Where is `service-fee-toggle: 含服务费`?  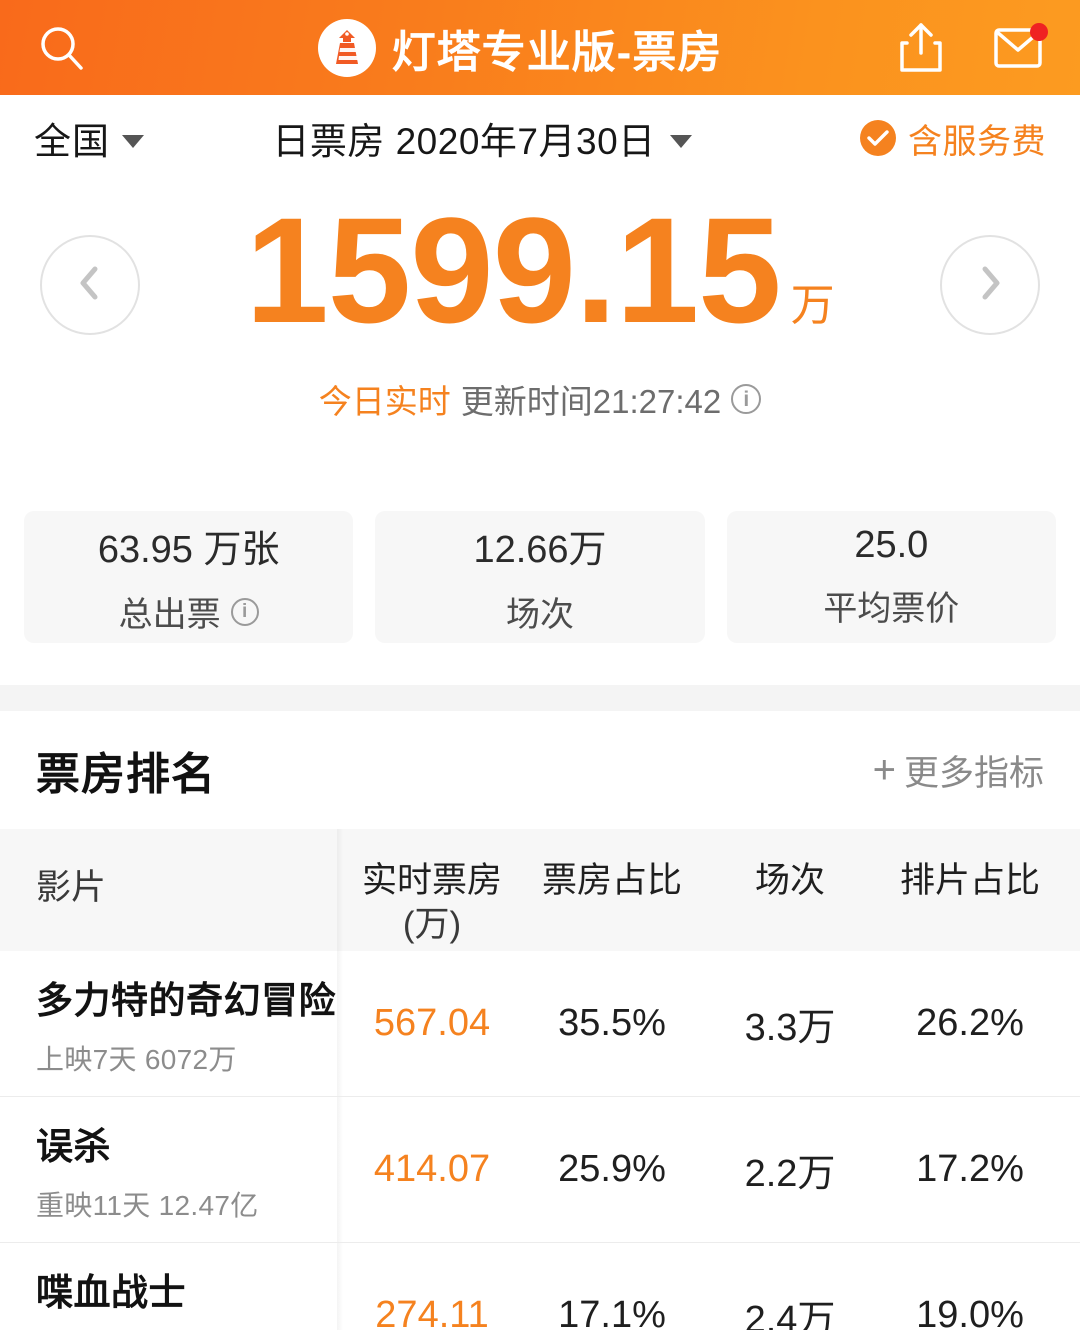 service-fee-toggle: 含服务费 is located at coordinates (953, 138).